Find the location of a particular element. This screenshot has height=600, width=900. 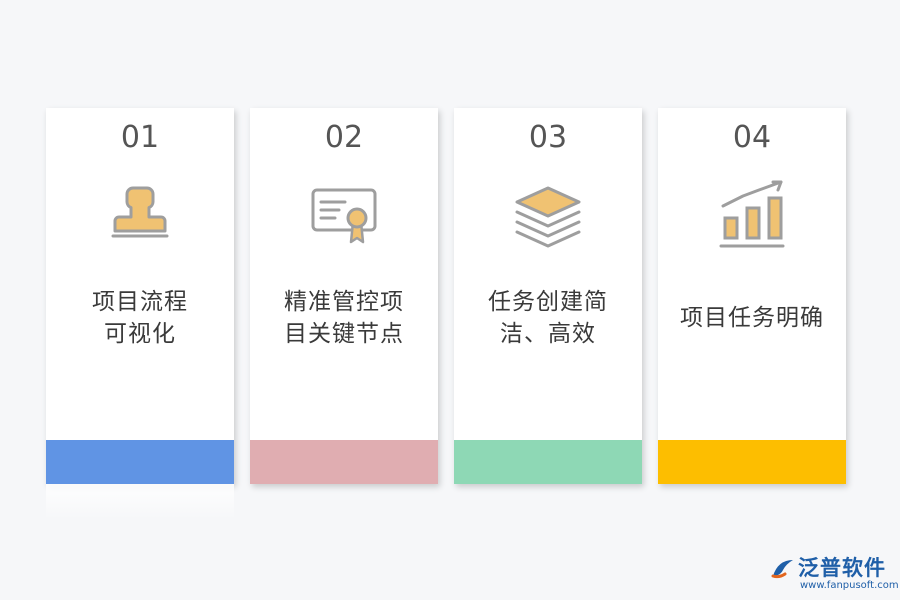

card-title: 项目任务明确 is located at coordinates (752, 318).